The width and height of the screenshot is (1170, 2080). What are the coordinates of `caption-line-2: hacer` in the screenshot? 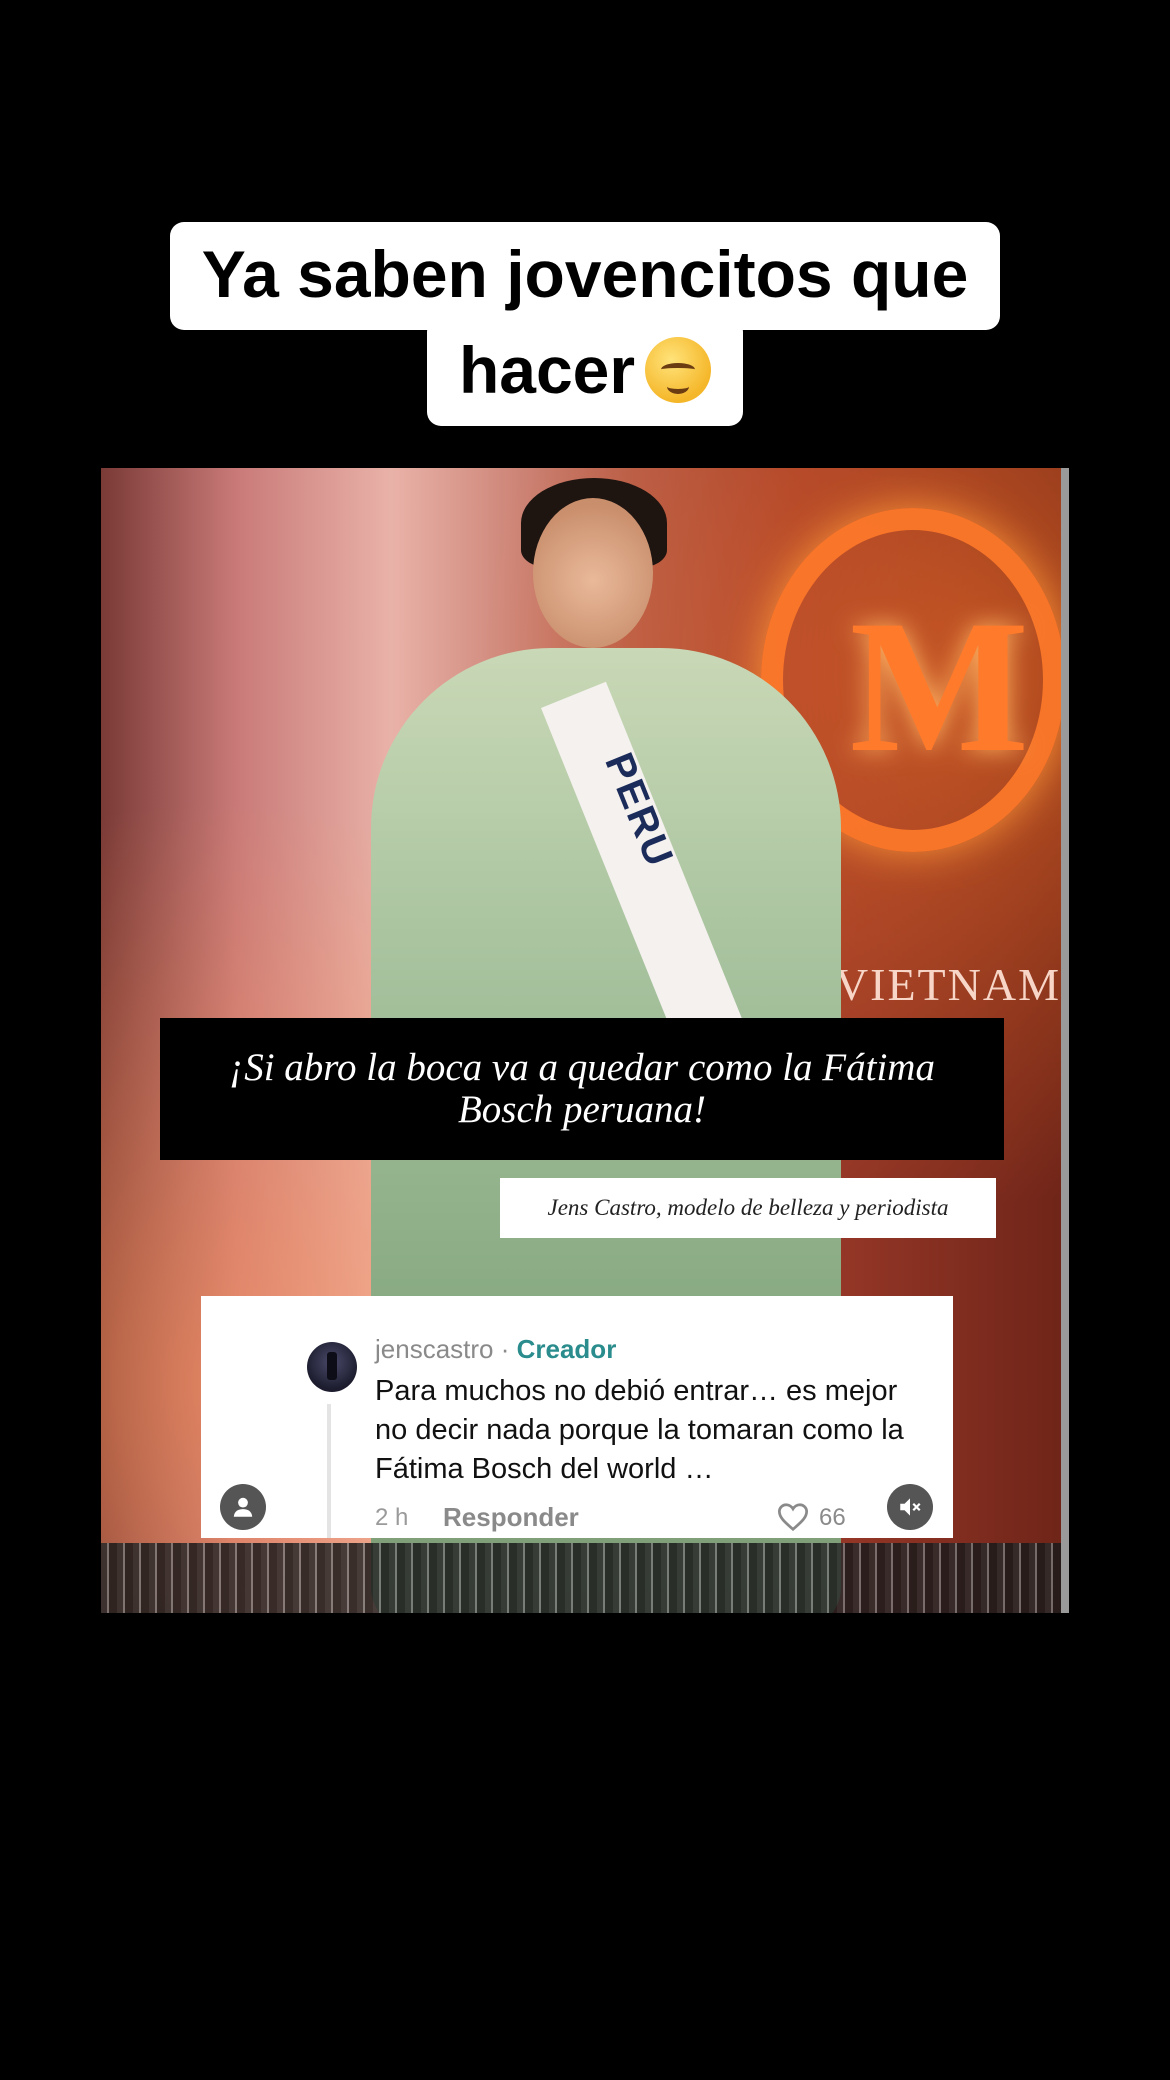 It's located at (585, 372).